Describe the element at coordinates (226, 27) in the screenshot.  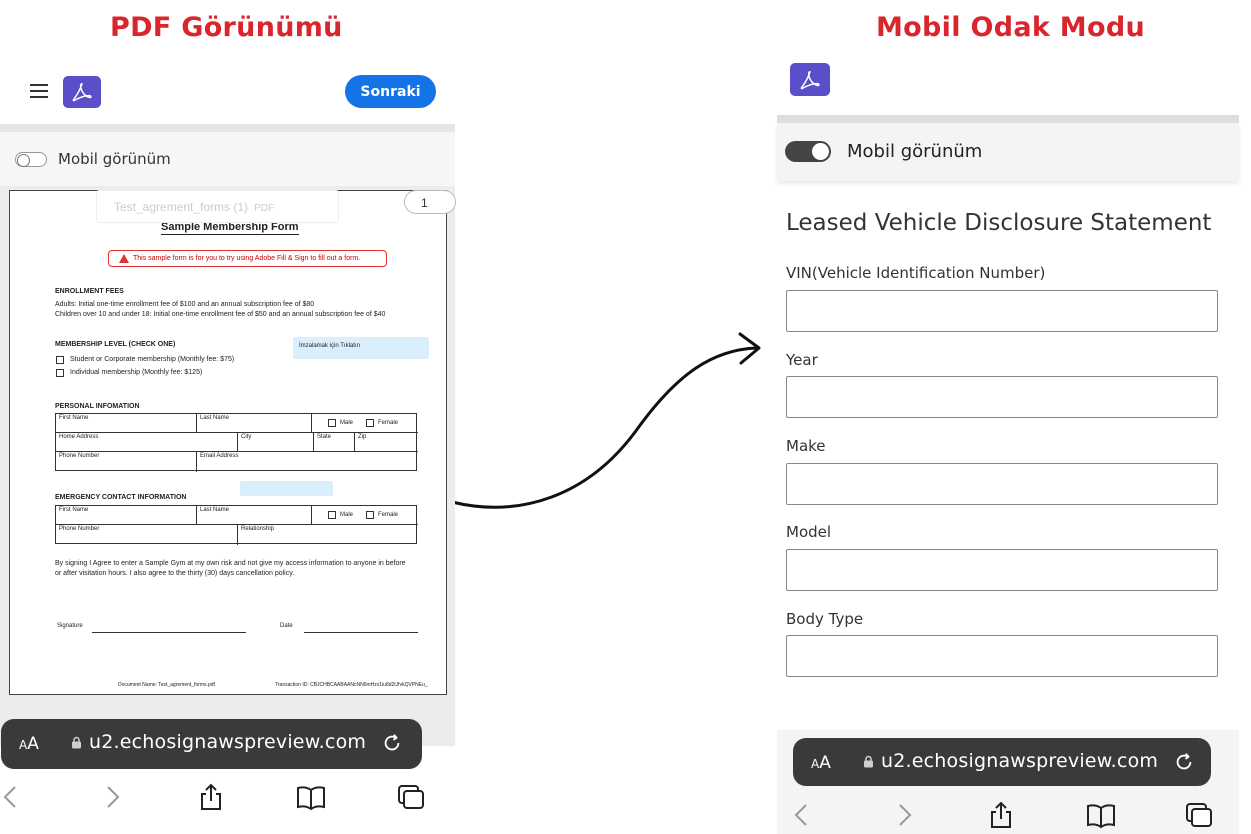
I see `heading-pdf-view: PDF Görünümü` at that location.